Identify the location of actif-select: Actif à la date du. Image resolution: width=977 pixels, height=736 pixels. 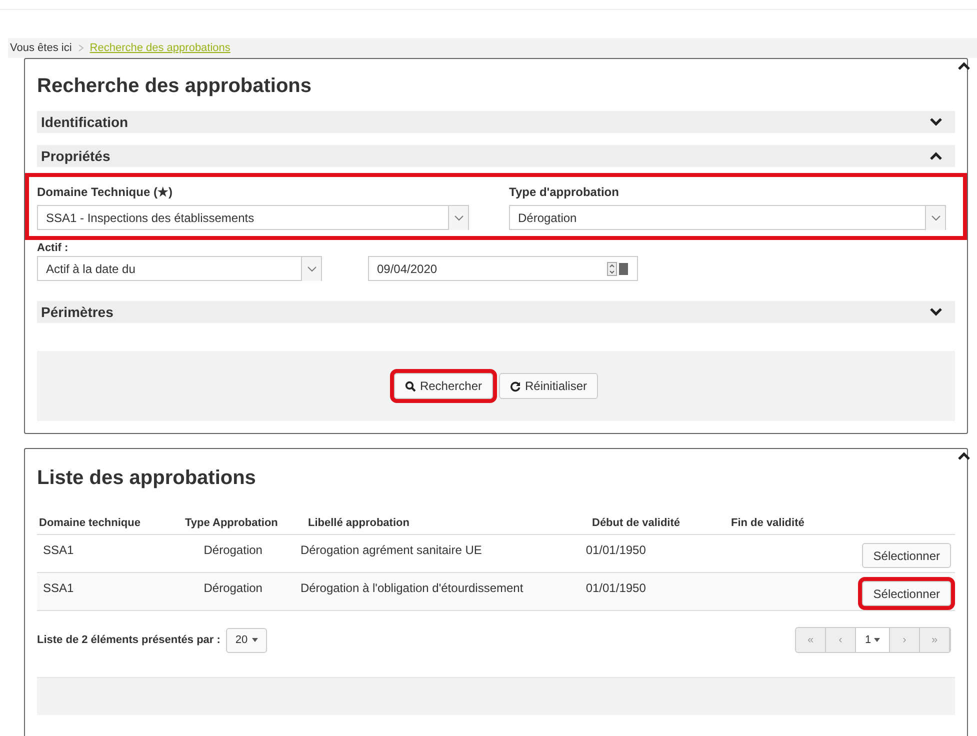
(179, 268).